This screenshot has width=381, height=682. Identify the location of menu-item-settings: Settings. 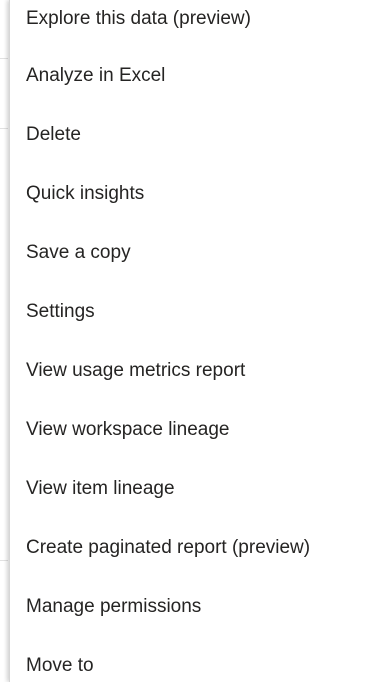
(195, 311).